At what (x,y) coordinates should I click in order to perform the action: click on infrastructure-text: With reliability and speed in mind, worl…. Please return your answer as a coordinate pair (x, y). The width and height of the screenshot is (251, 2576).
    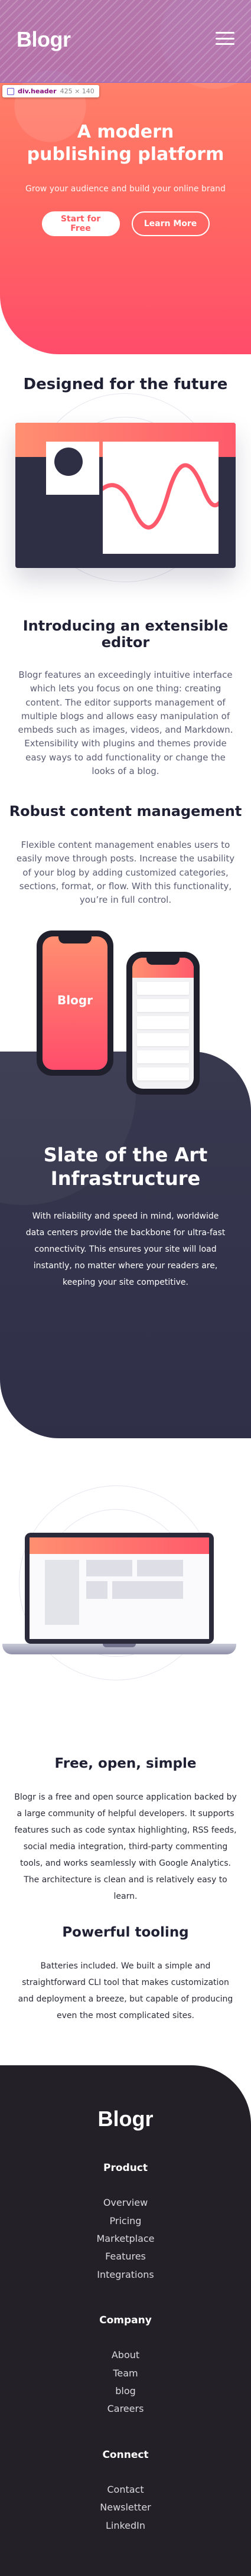
    Looking at the image, I should click on (125, 1250).